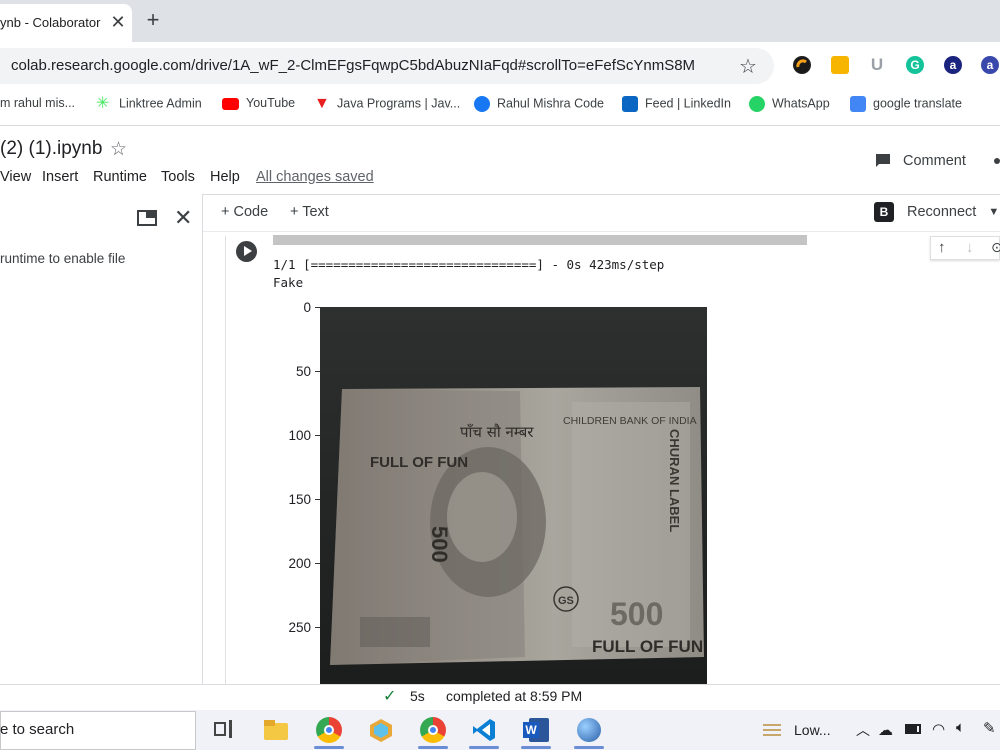 This screenshot has width=1000, height=750. Describe the element at coordinates (37, 729) in the screenshot. I see `search-placeholder: e to search` at that location.